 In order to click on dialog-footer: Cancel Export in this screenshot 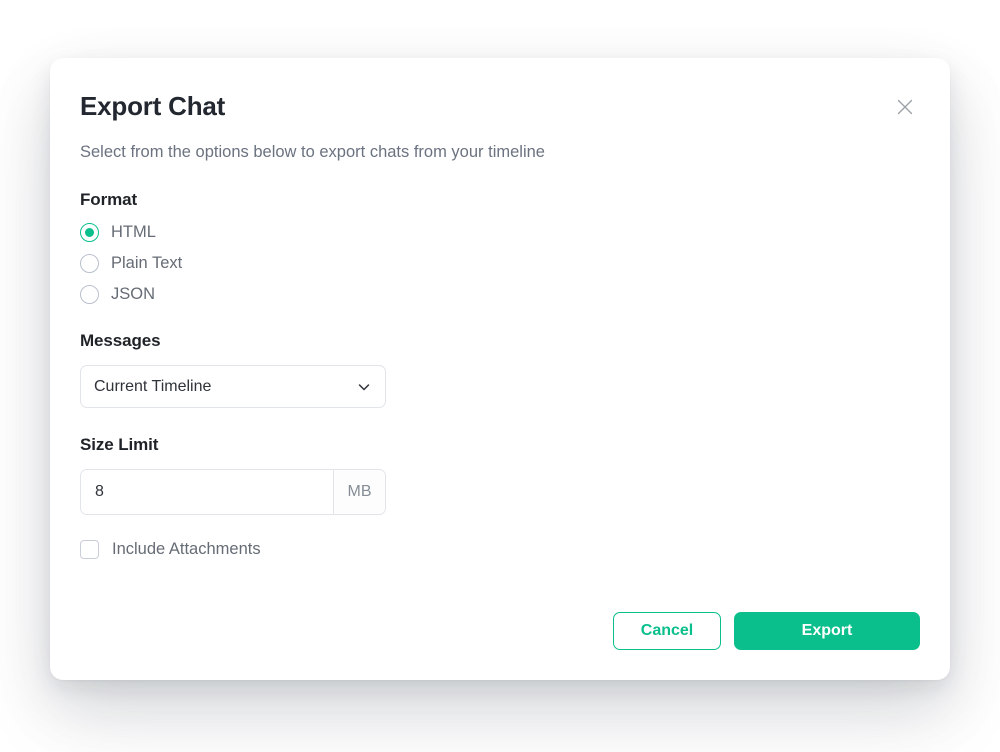, I will do `click(766, 631)`.